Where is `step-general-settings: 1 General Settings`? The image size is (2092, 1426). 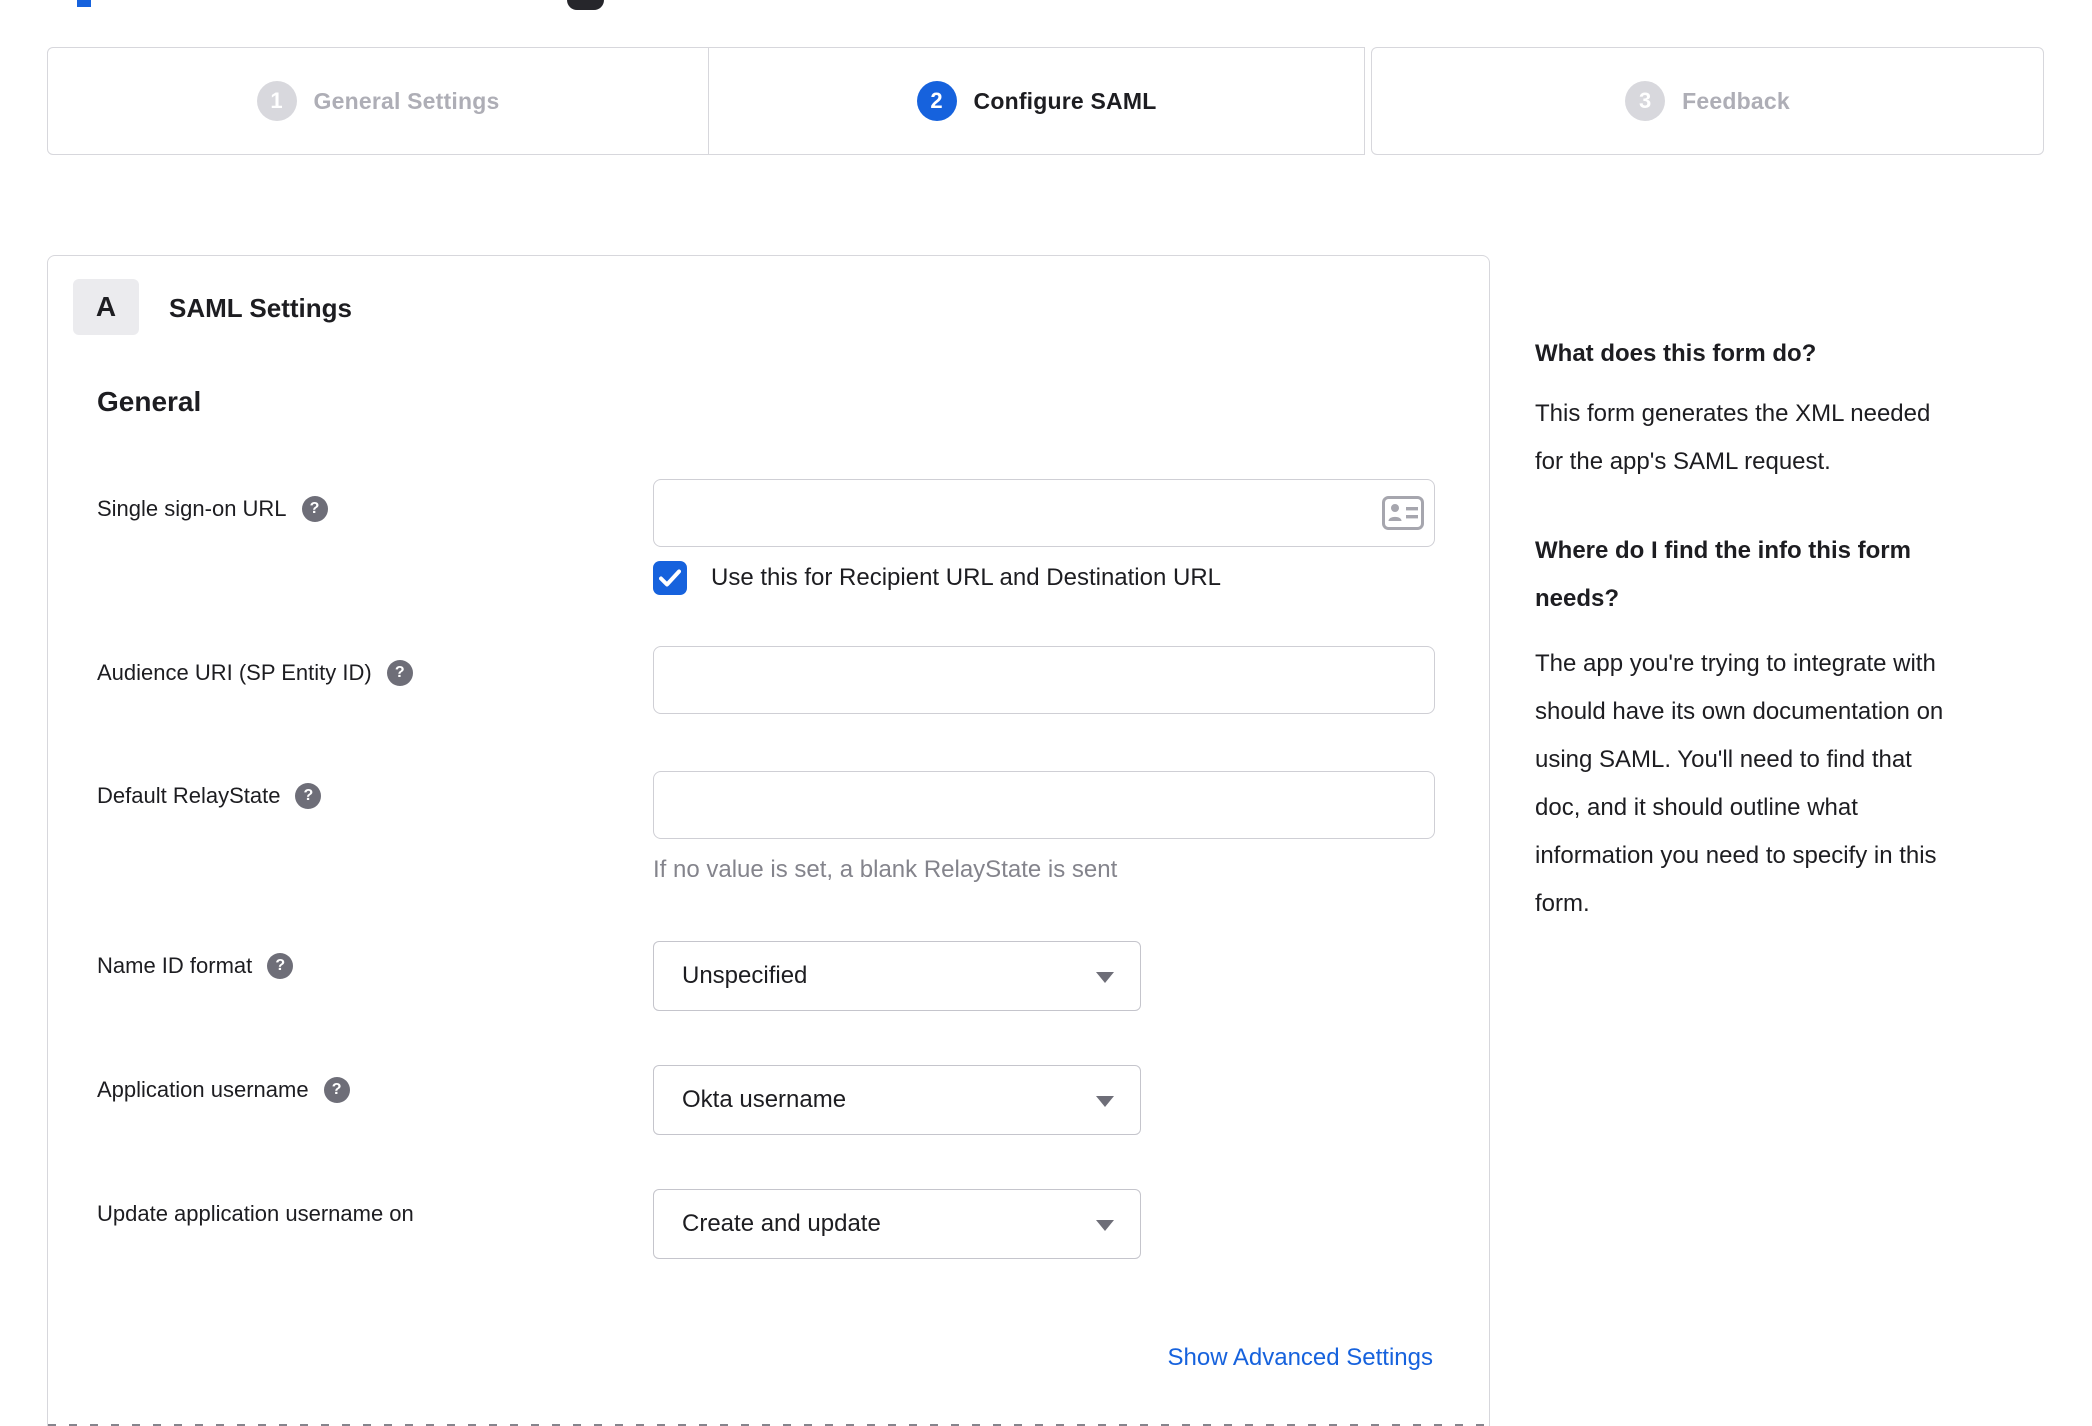 step-general-settings: 1 General Settings is located at coordinates (378, 101).